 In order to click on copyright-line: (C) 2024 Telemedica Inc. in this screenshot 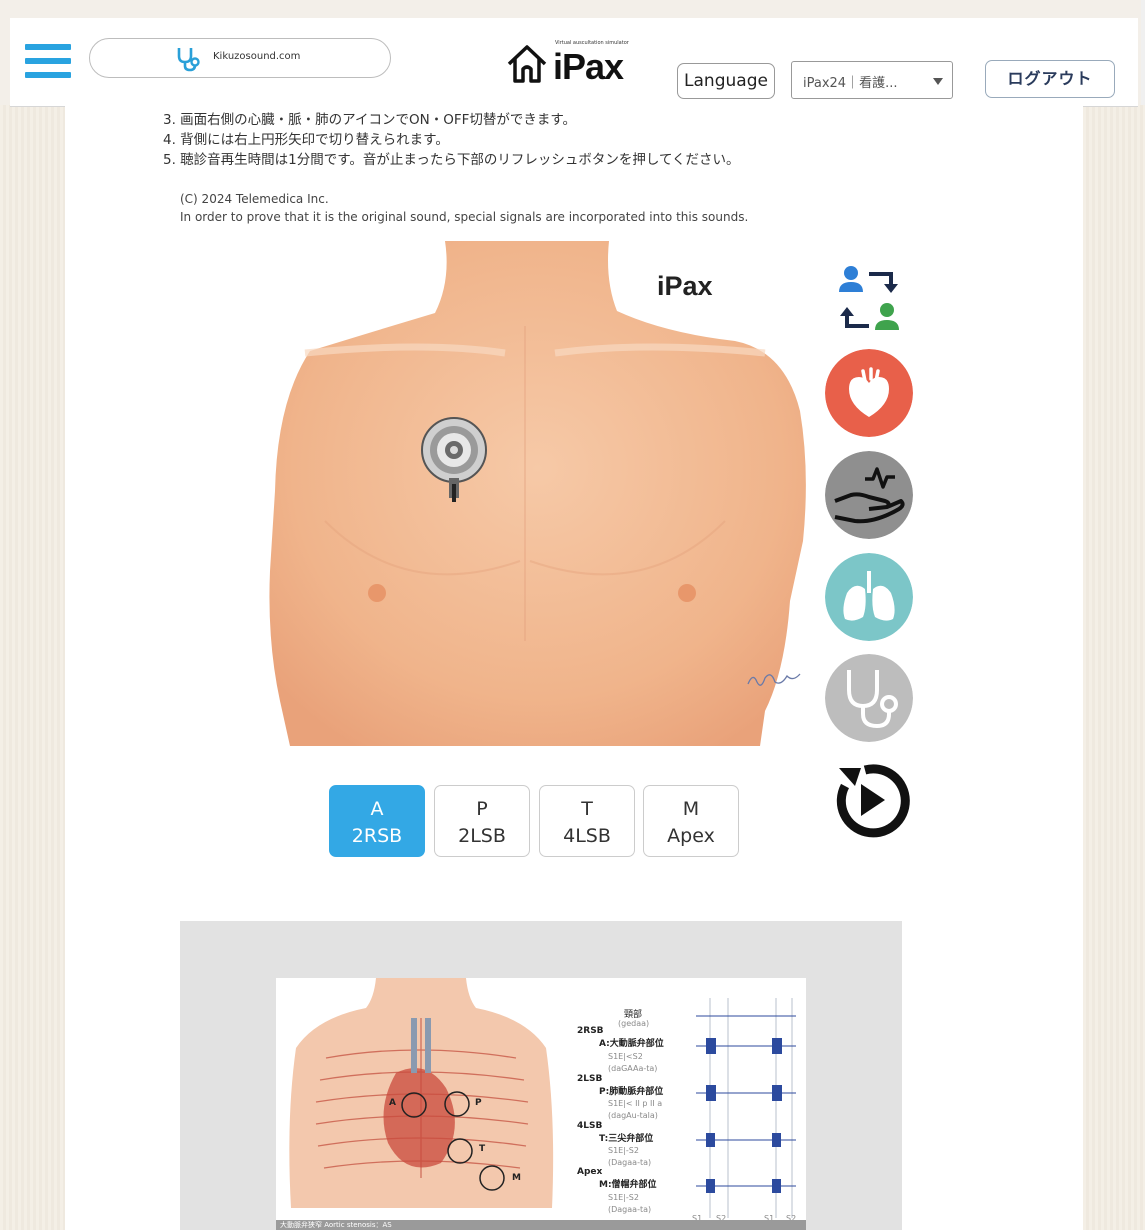, I will do `click(254, 199)`.